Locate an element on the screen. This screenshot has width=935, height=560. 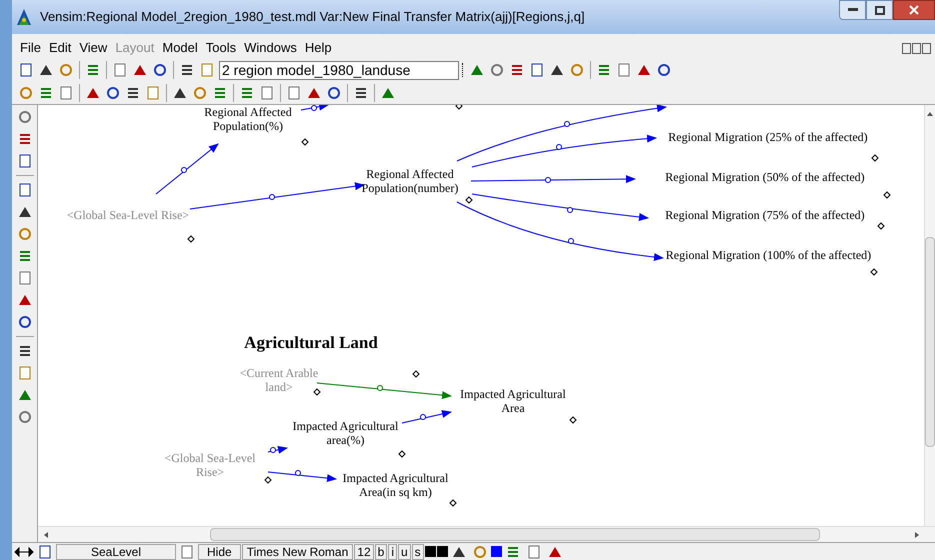
variable-name-field: SeaLevel is located at coordinates (116, 552).